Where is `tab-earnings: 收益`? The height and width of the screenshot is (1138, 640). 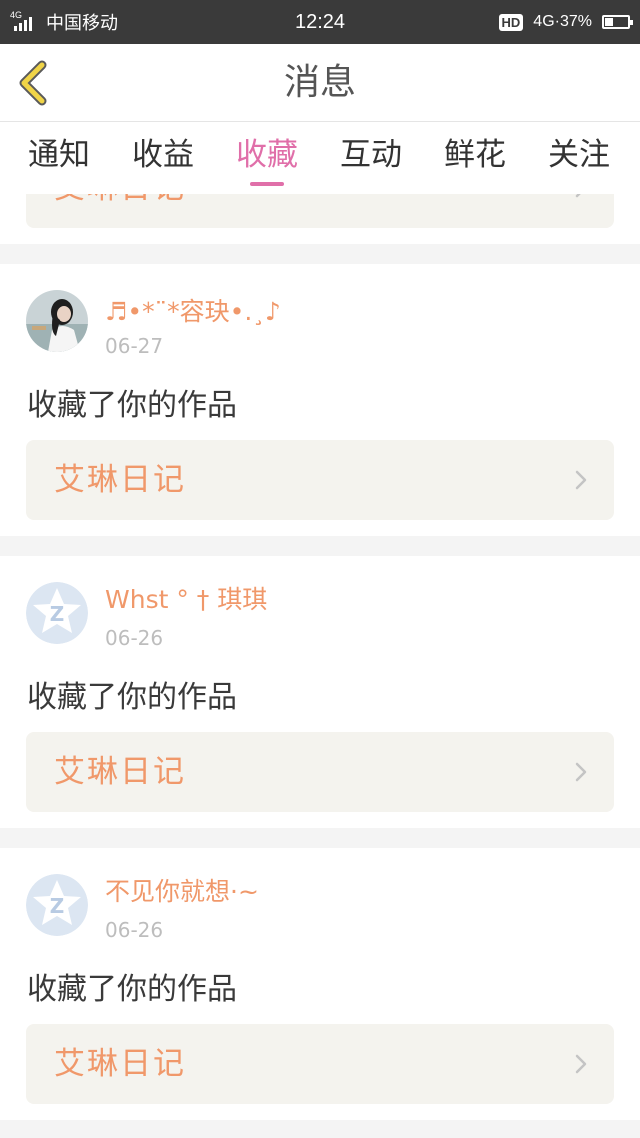
tab-earnings: 收益 is located at coordinates (163, 158).